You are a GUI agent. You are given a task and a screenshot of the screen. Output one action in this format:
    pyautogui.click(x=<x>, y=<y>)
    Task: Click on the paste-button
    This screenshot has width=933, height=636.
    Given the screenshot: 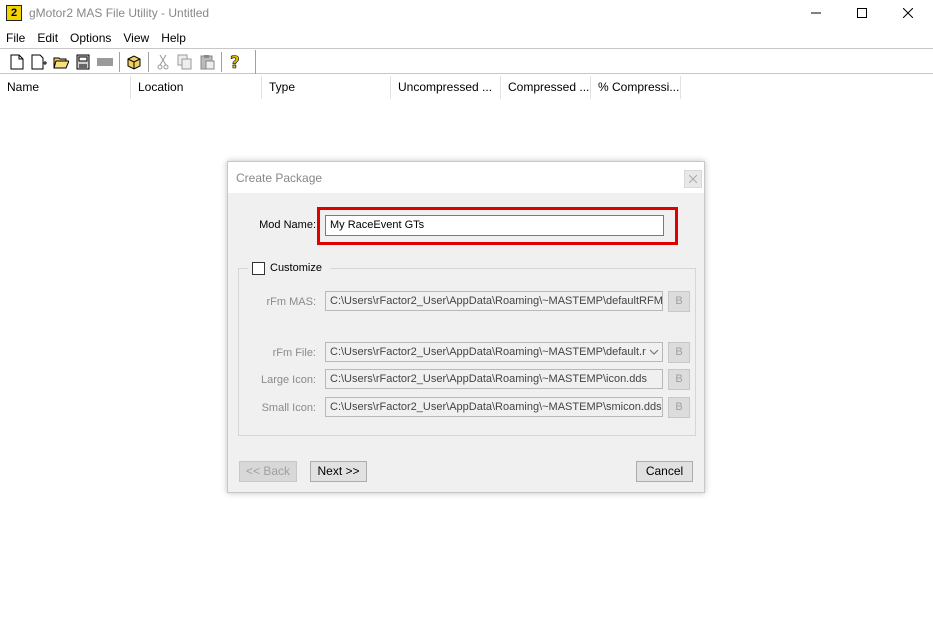 What is the action you would take?
    pyautogui.click(x=207, y=62)
    